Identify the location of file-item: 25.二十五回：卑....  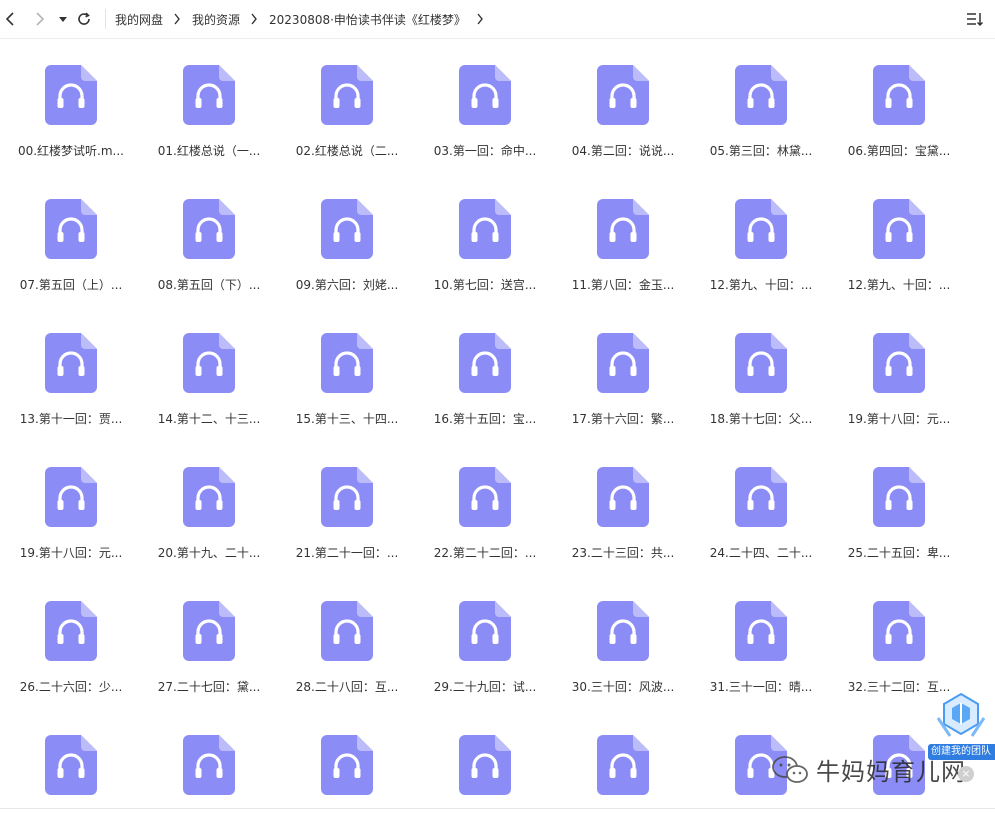
(899, 500).